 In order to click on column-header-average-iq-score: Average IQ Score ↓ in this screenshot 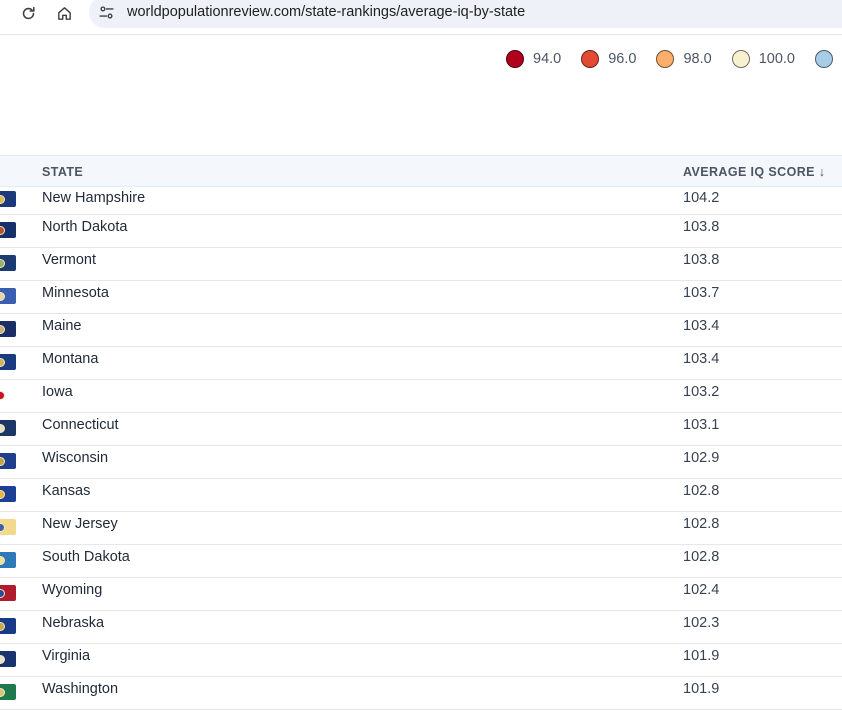, I will do `click(754, 172)`.